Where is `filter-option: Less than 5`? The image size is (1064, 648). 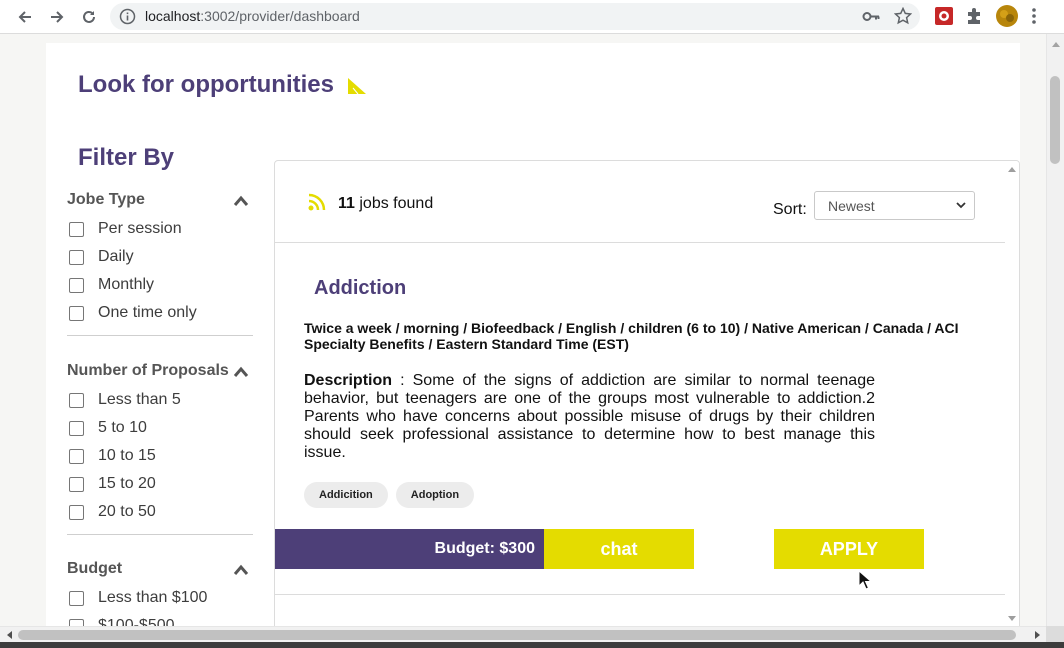 filter-option: Less than 5 is located at coordinates (160, 400).